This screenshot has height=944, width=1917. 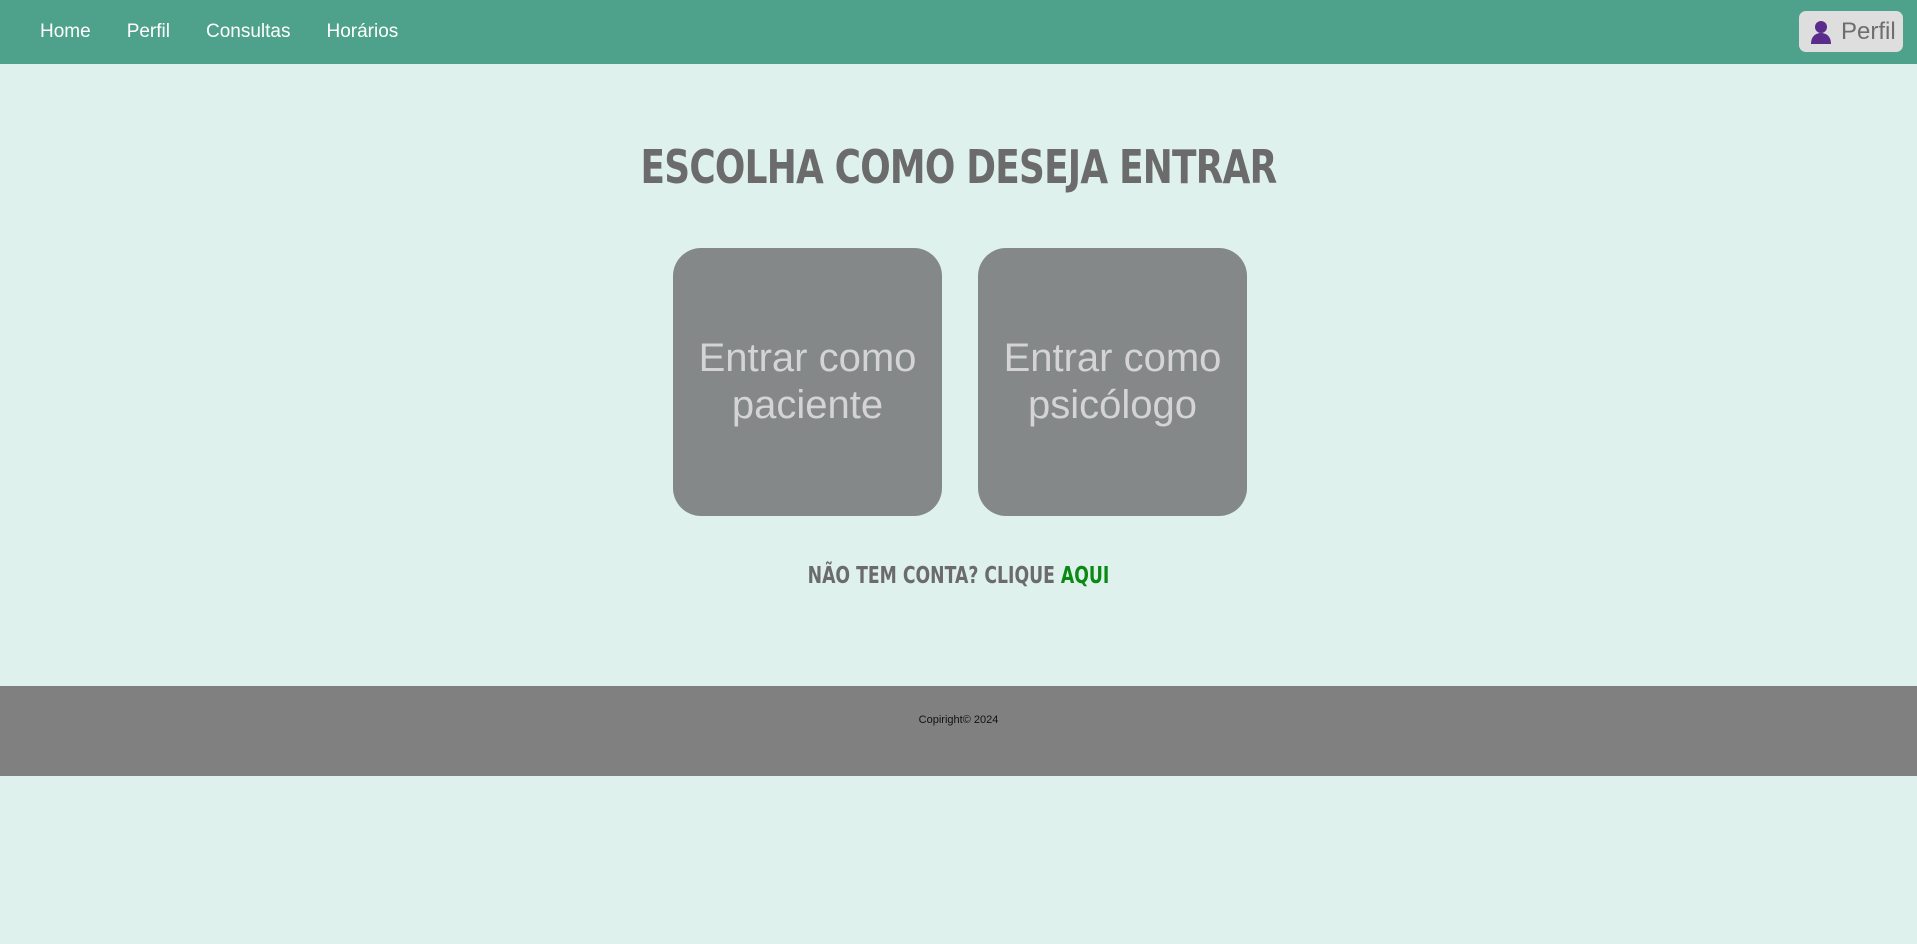 What do you see at coordinates (1085, 576) in the screenshot?
I see `signup-link: Aqui` at bounding box center [1085, 576].